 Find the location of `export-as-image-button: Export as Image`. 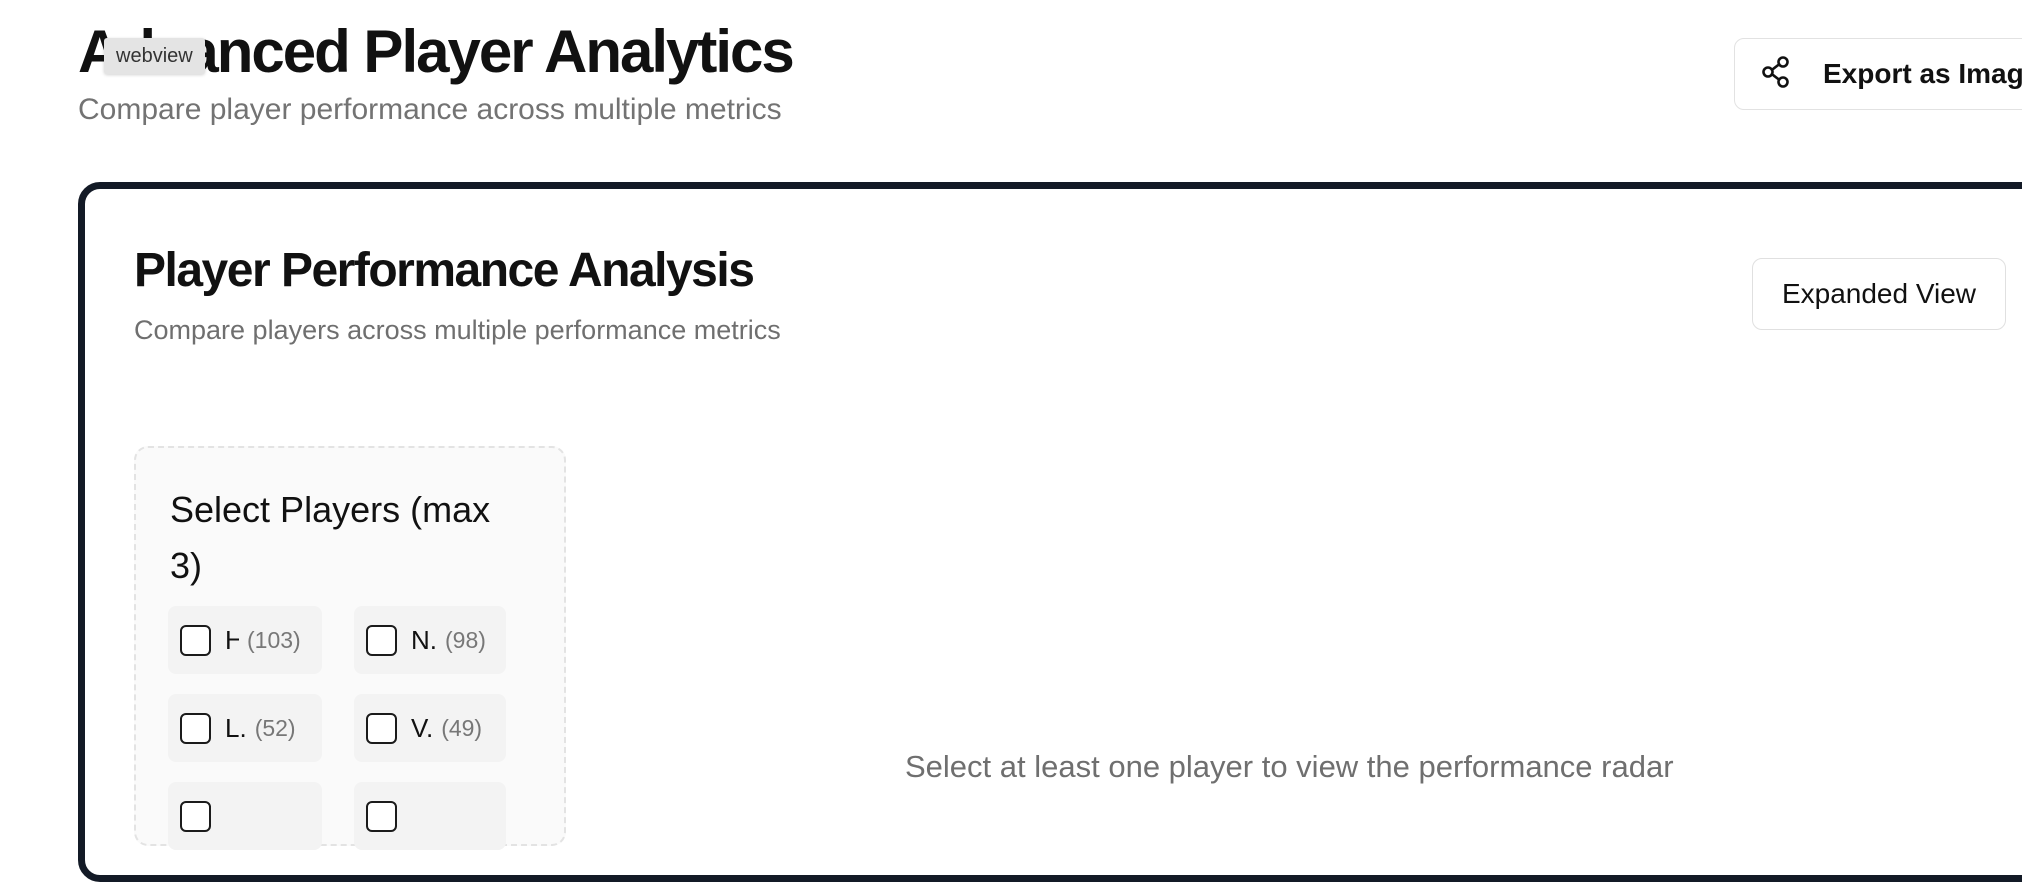

export-as-image-button: Export as Image is located at coordinates (1878, 74).